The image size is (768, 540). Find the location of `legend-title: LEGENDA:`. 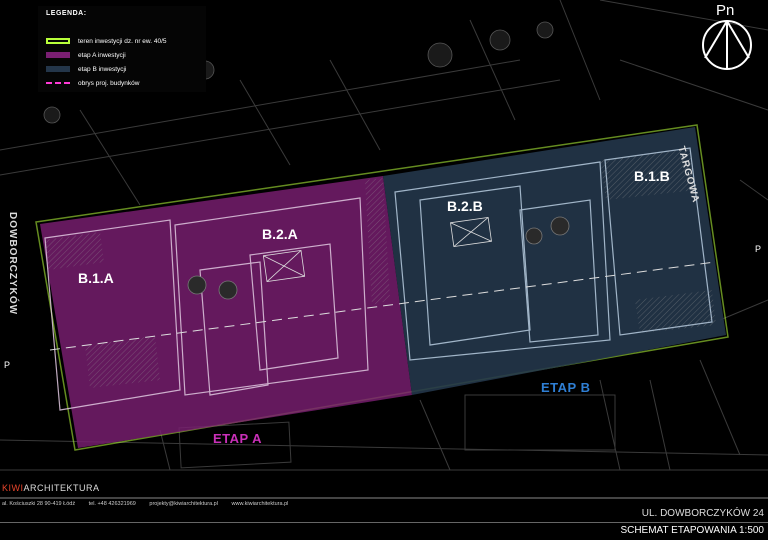

legend-title: LEGENDA: is located at coordinates (66, 13).